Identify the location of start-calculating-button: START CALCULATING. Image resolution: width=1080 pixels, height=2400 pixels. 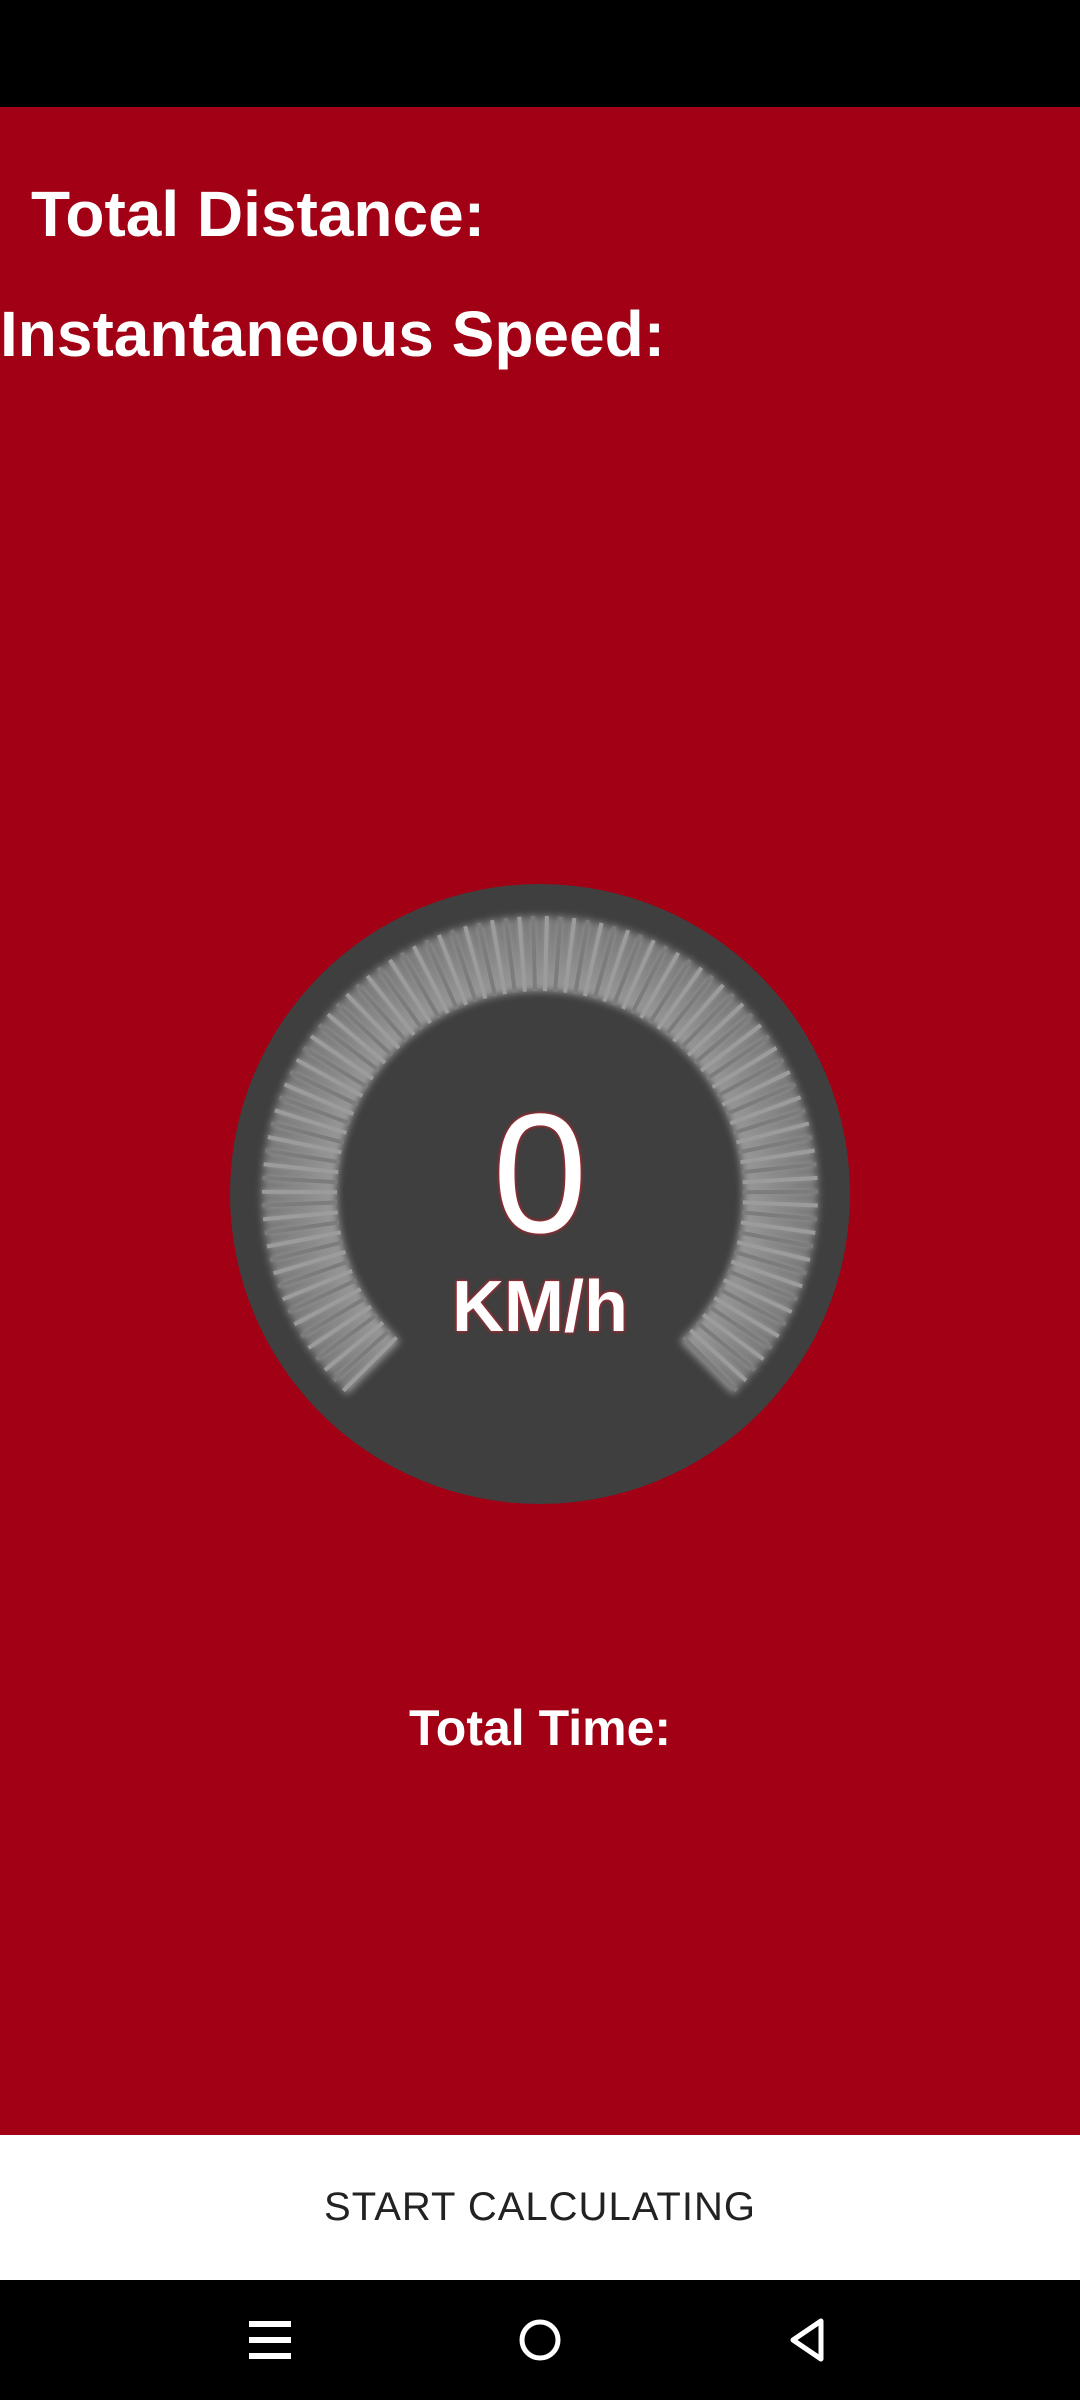
(540, 2207).